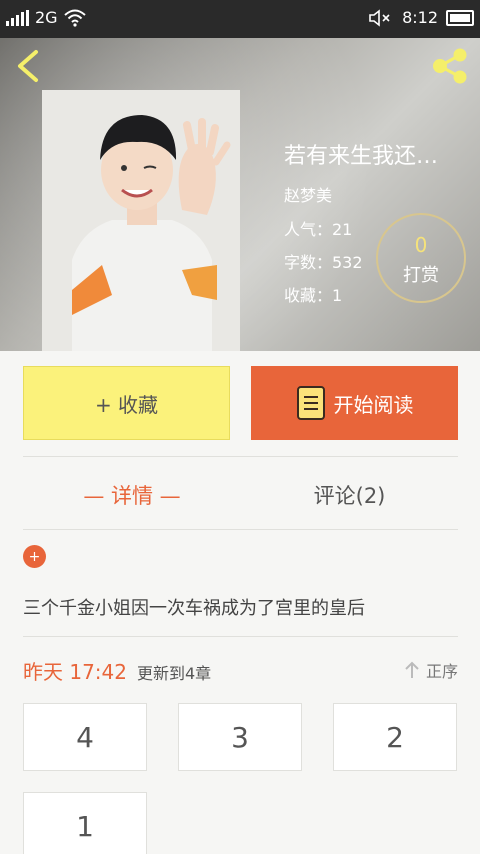  Describe the element at coordinates (132, 495) in the screenshot. I see `tab-details: — 详情 —` at that location.